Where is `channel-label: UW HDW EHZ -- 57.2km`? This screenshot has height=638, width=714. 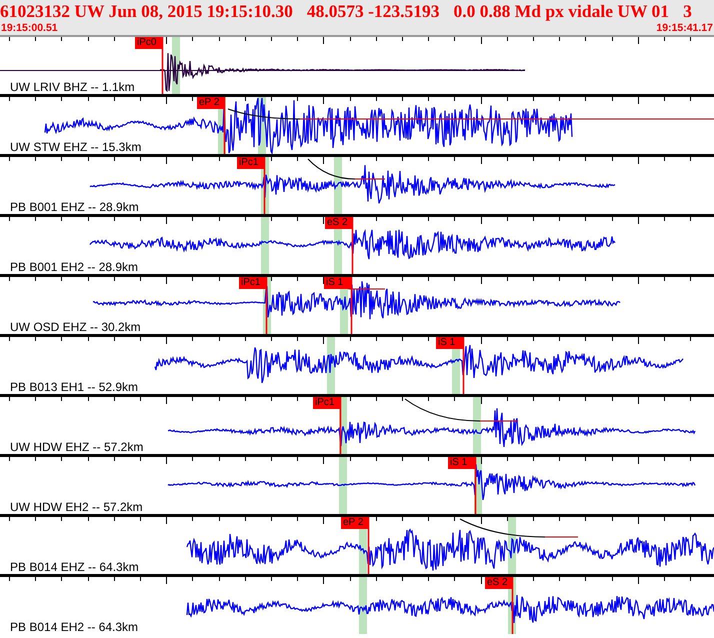
channel-label: UW HDW EHZ -- 57.2km is located at coordinates (77, 447).